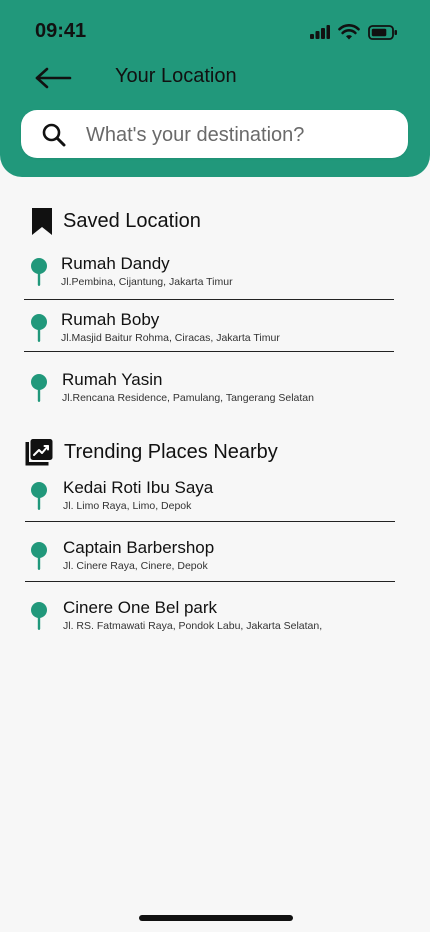  Describe the element at coordinates (216, 918) in the screenshot. I see `home-indicator` at that location.